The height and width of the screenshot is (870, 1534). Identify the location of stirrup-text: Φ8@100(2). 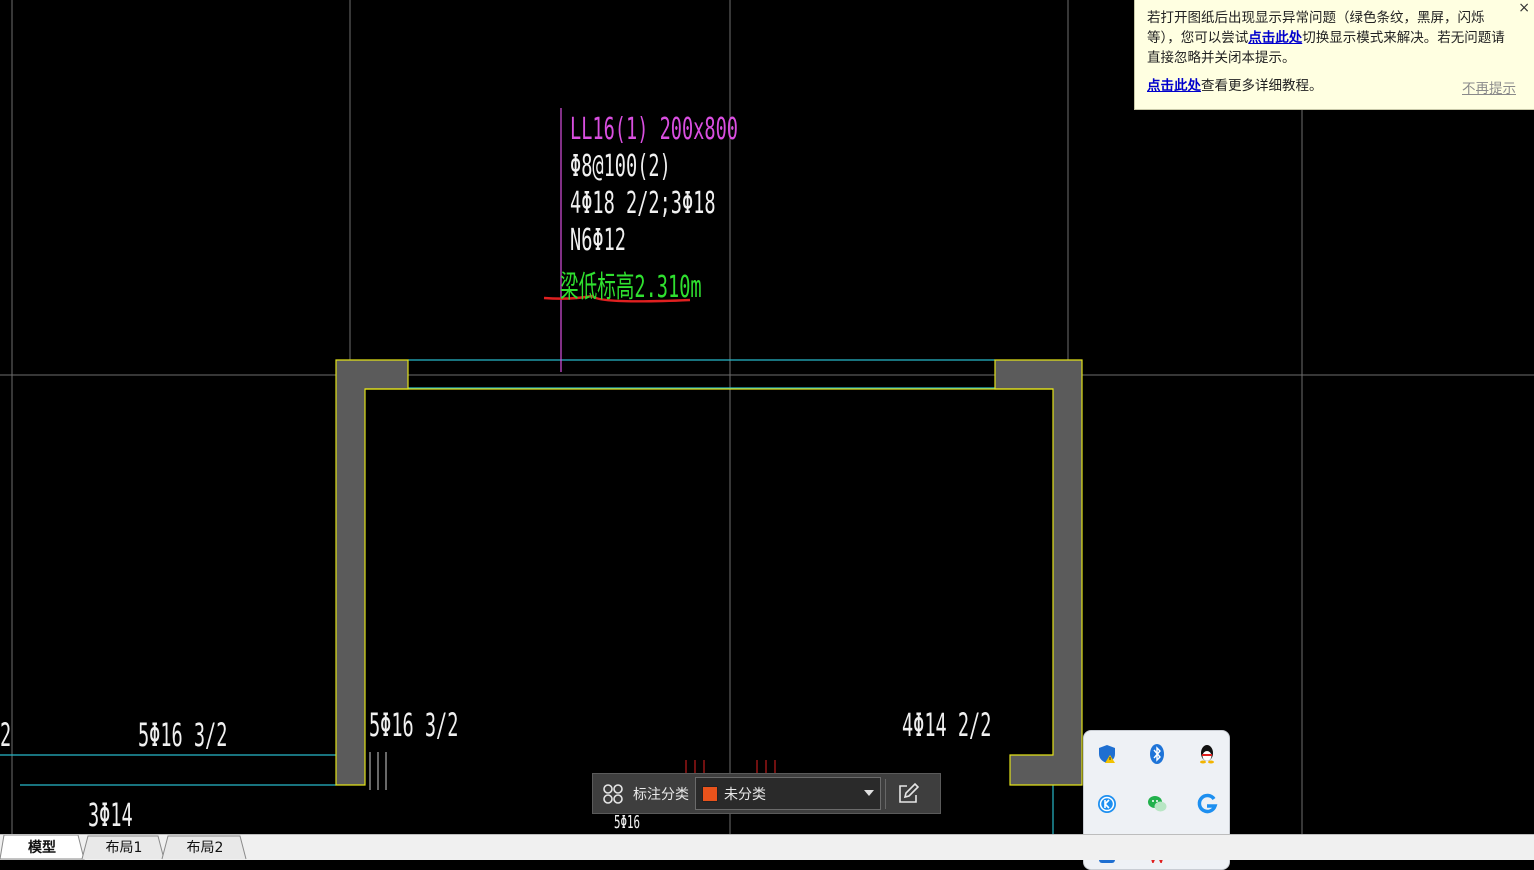
(620, 166).